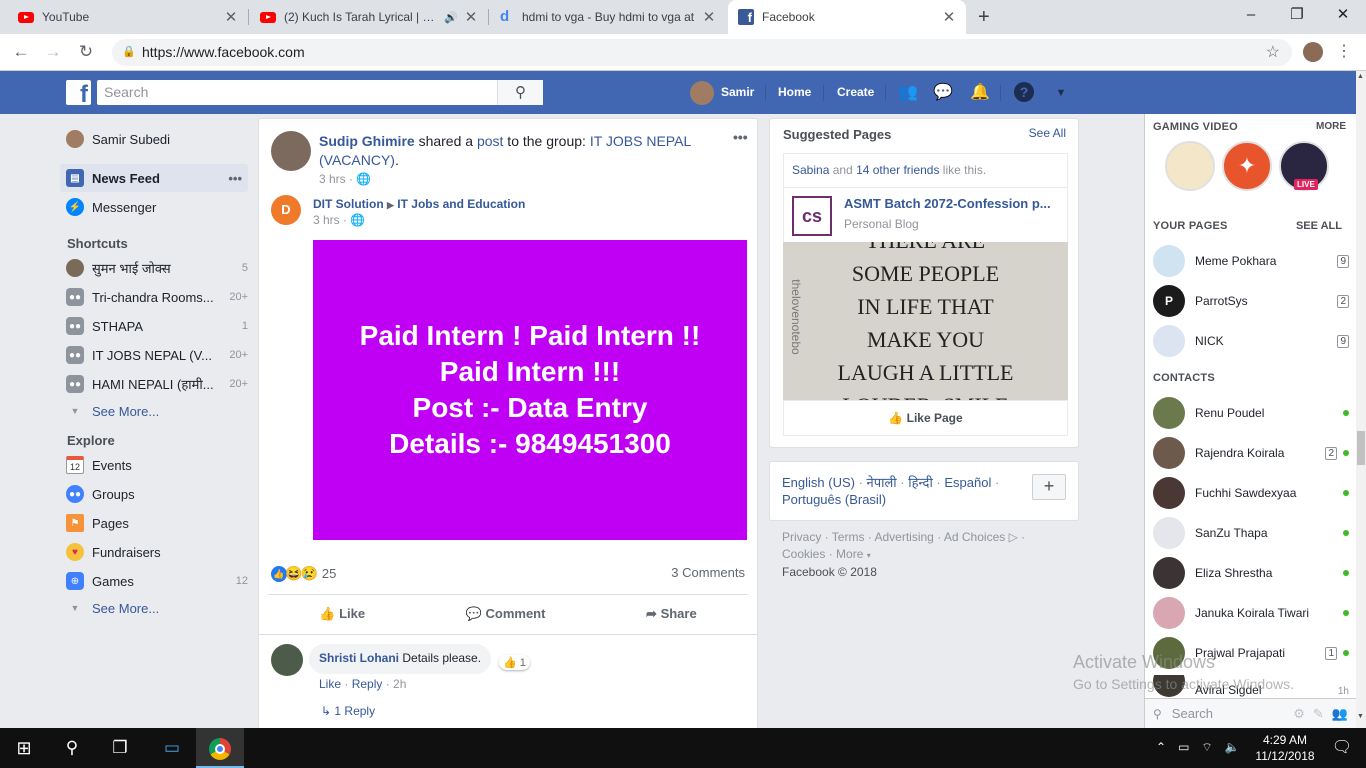 The width and height of the screenshot is (1366, 768). I want to click on system-tray: ⌃▭⌔🔈, so click(1204, 747).